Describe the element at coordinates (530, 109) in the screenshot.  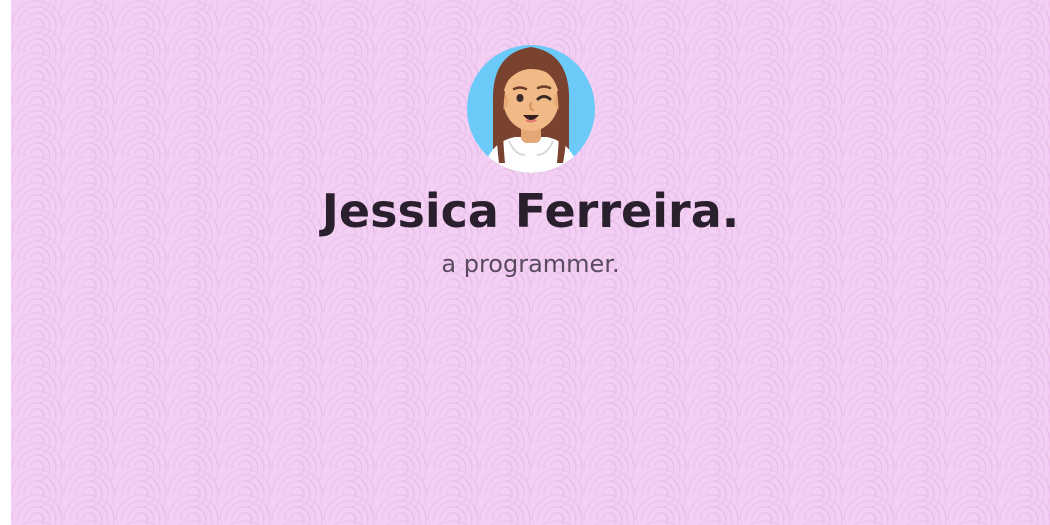
I see `avatar` at that location.